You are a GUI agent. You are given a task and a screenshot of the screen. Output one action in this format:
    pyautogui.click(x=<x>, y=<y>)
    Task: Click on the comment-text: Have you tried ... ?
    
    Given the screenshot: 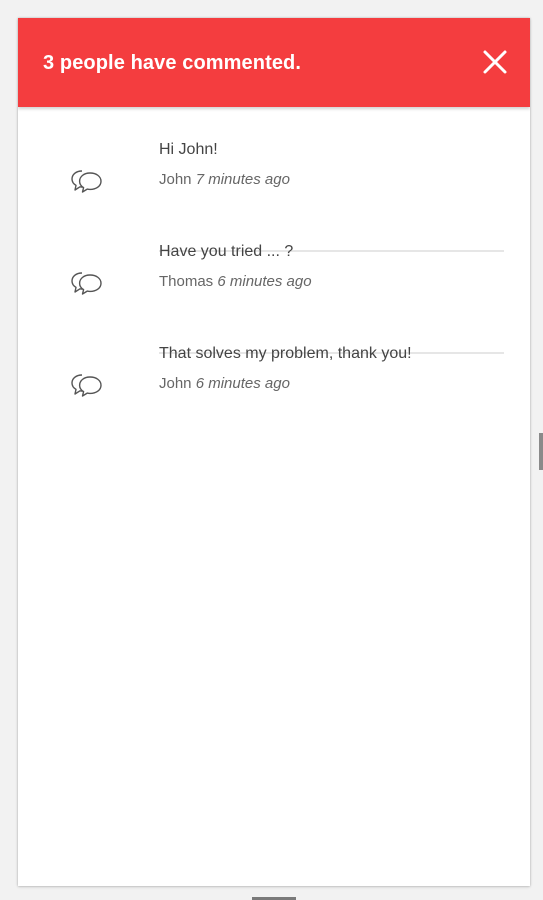 What is the action you would take?
    pyautogui.click(x=226, y=251)
    